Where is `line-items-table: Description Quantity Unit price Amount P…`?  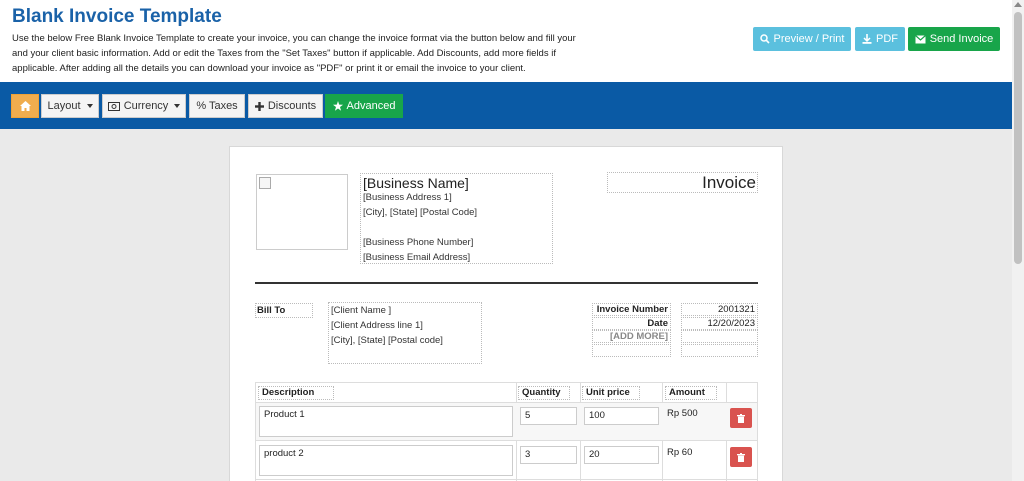
line-items-table: Description Quantity Unit price Amount P… is located at coordinates (506, 431).